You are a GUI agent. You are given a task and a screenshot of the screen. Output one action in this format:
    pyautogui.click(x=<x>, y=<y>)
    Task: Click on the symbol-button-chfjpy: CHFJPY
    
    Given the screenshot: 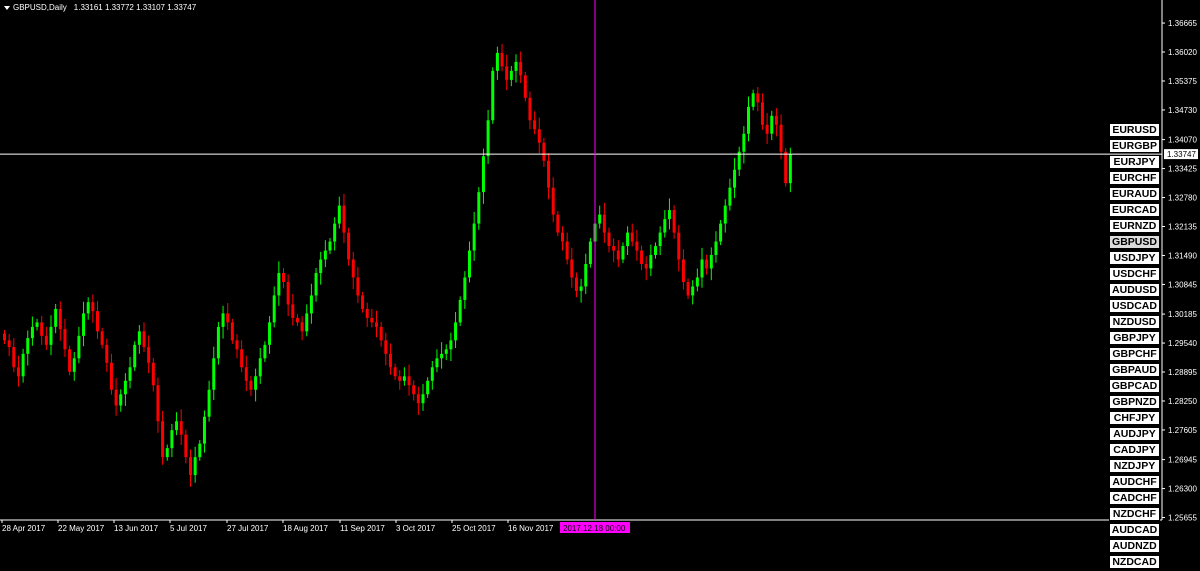 What is the action you would take?
    pyautogui.click(x=1134, y=418)
    